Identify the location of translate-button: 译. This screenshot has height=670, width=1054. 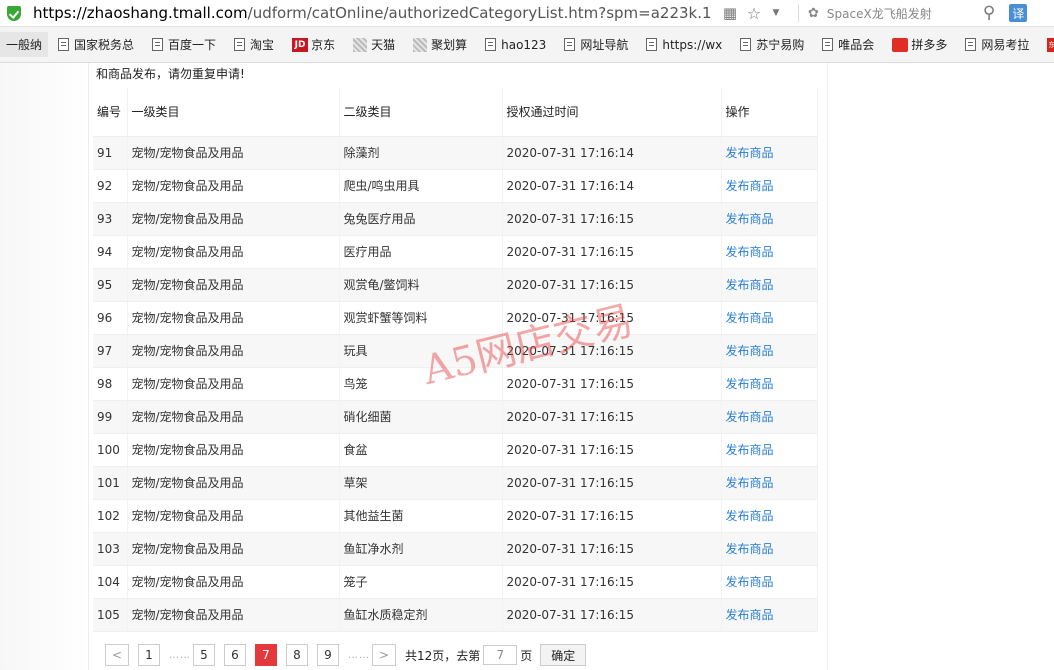
(1018, 13).